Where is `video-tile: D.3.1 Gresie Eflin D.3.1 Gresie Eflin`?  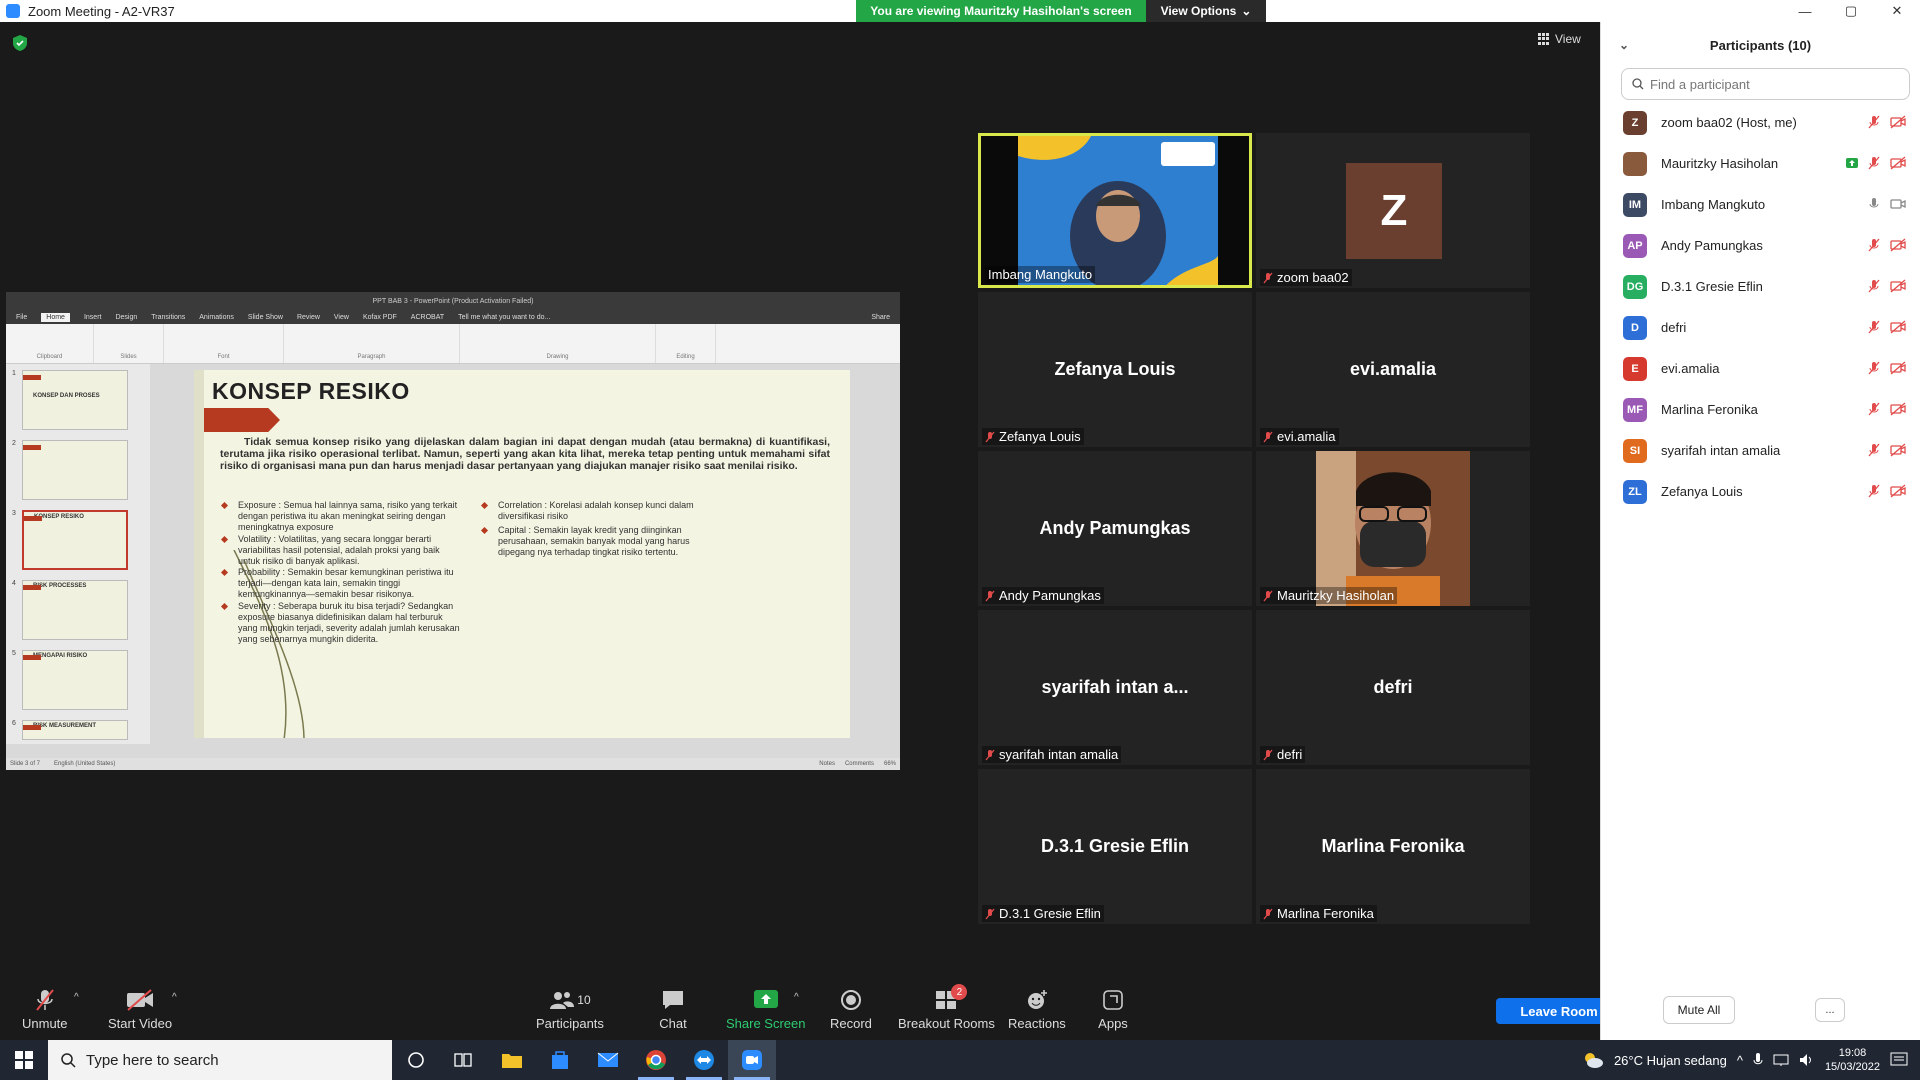 video-tile: D.3.1 Gresie Eflin D.3.1 Gresie Eflin is located at coordinates (1115, 846).